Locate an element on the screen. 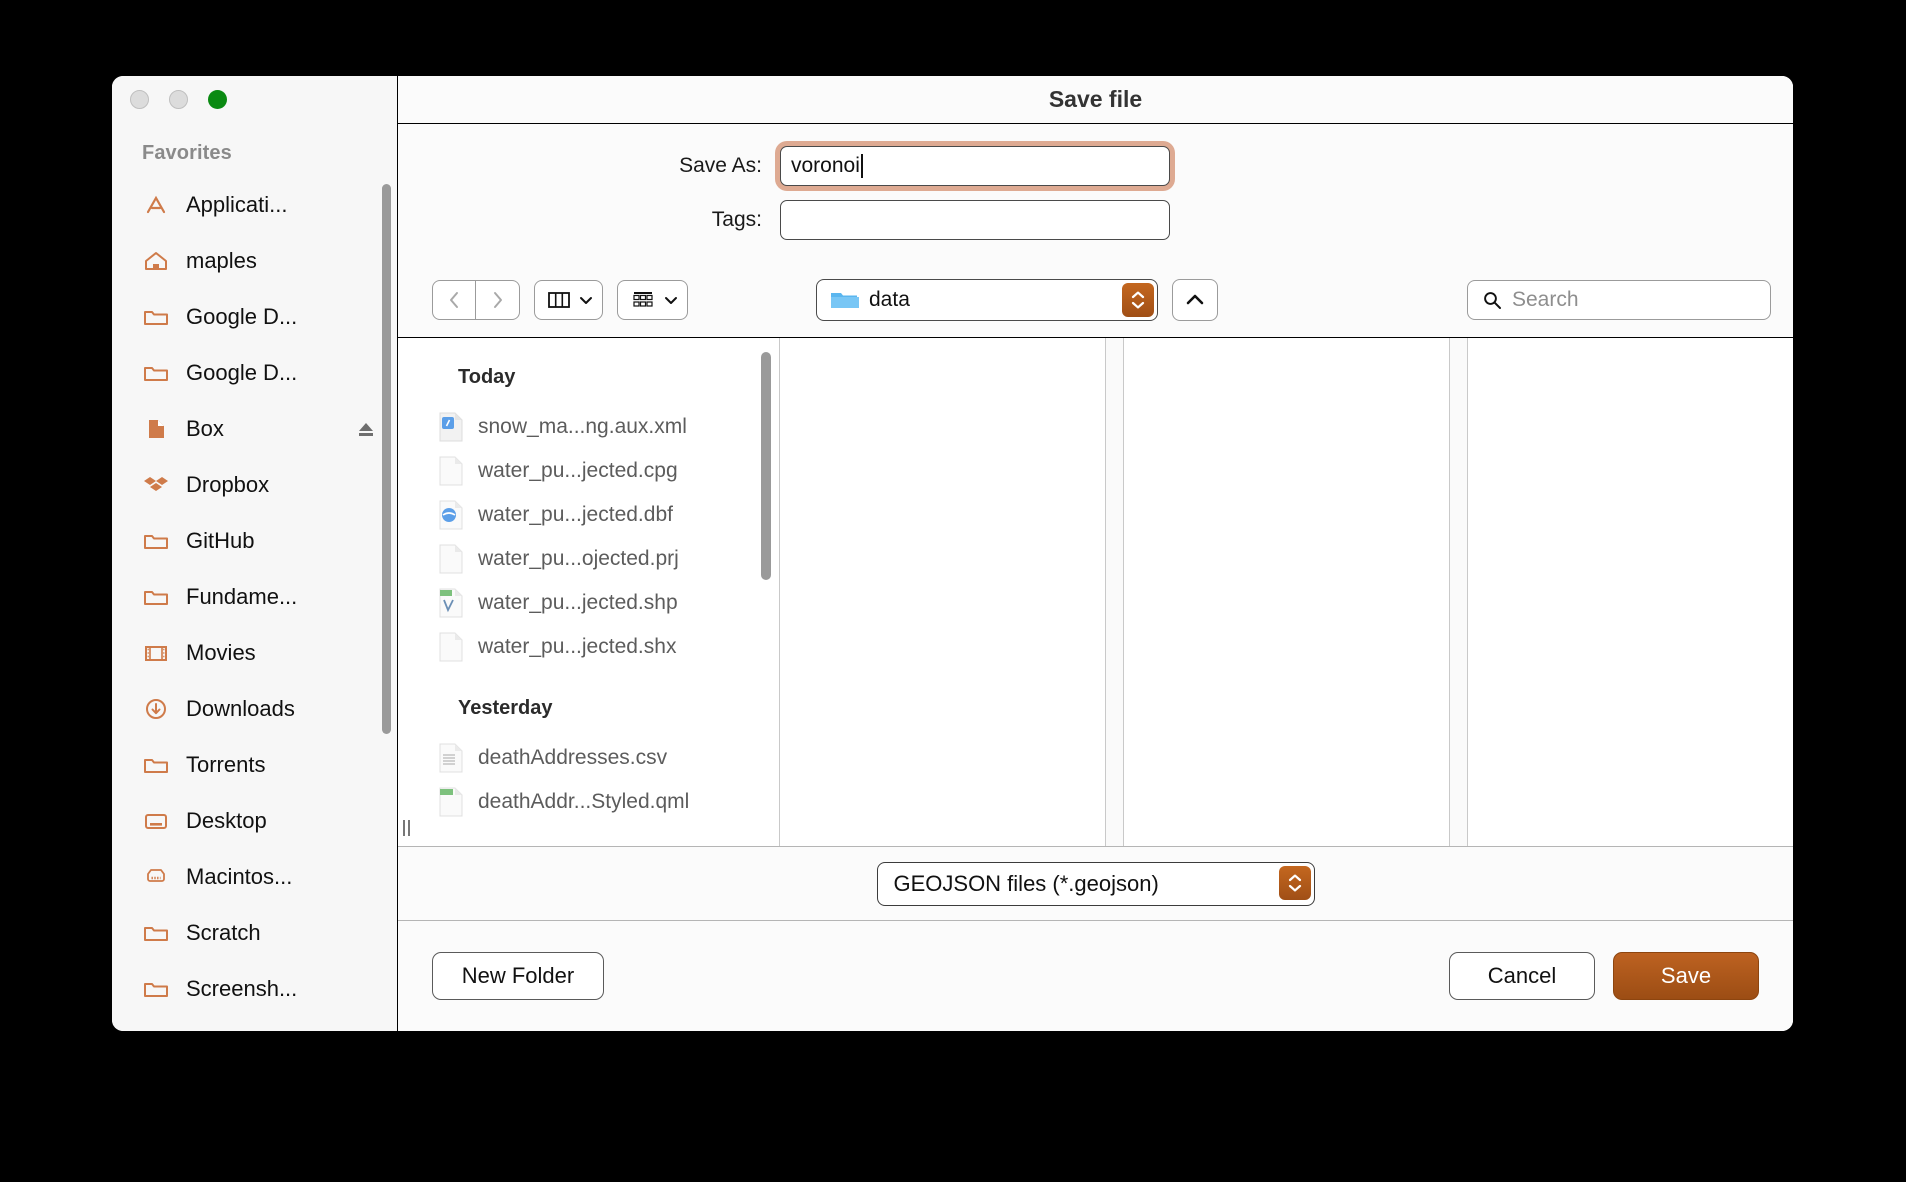 The height and width of the screenshot is (1182, 1906). list-item: deathAddr...Styled.qml is located at coordinates (588, 802).